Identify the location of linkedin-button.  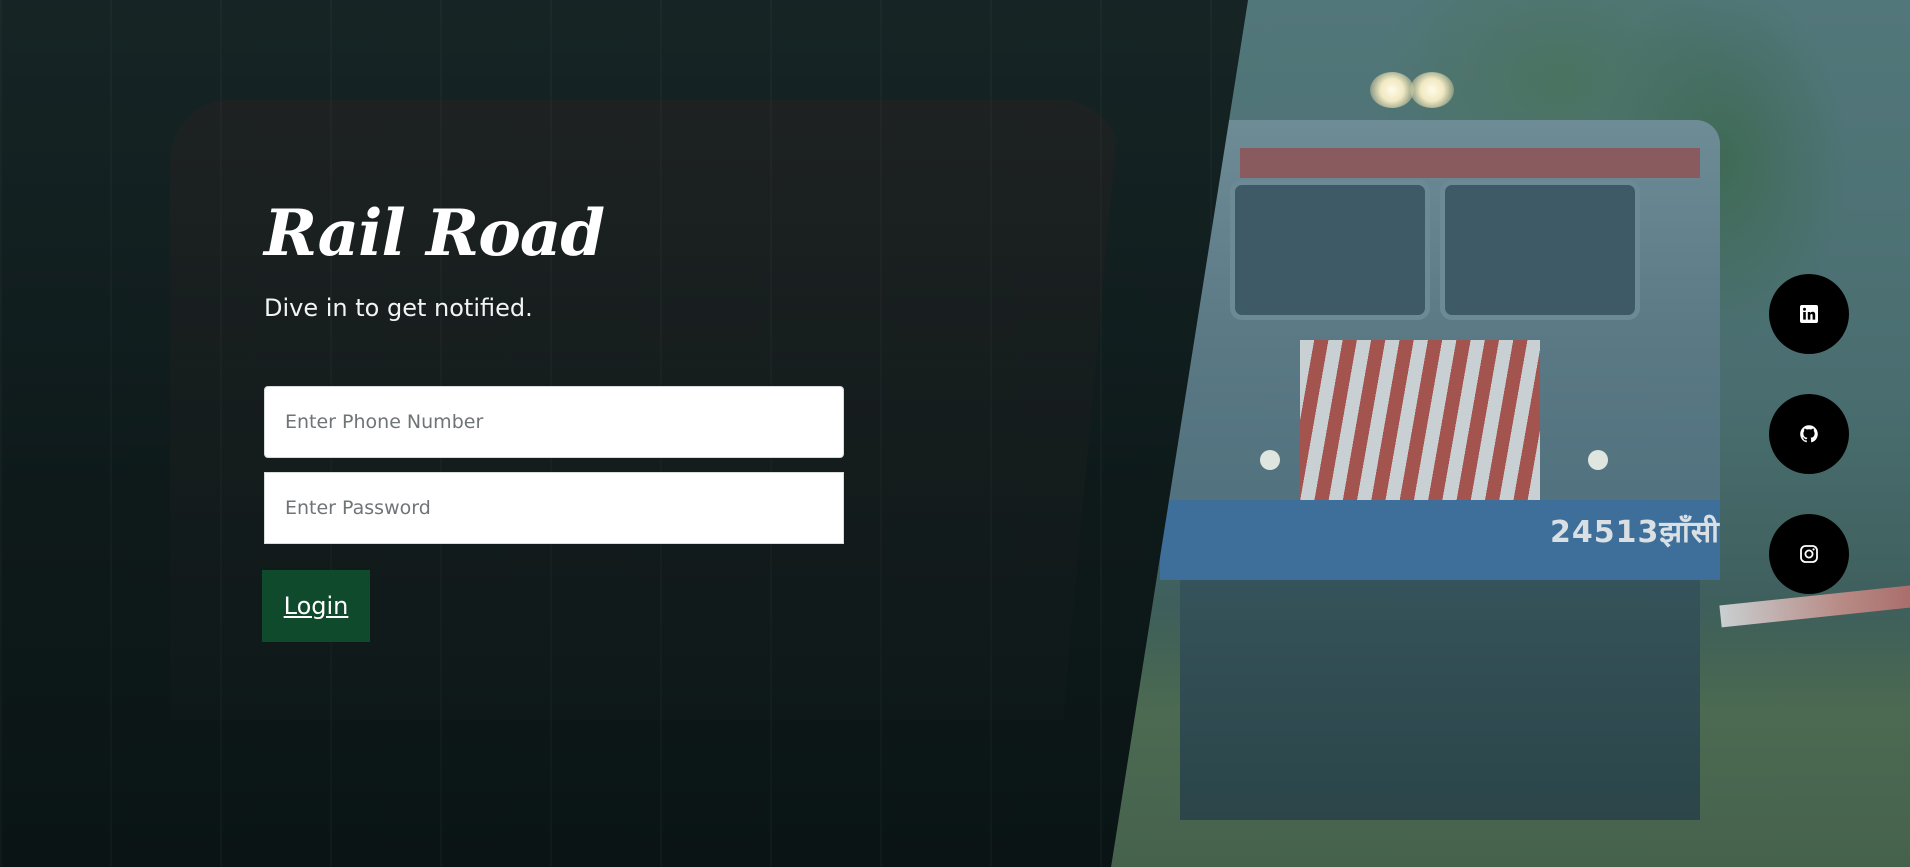
(1809, 314).